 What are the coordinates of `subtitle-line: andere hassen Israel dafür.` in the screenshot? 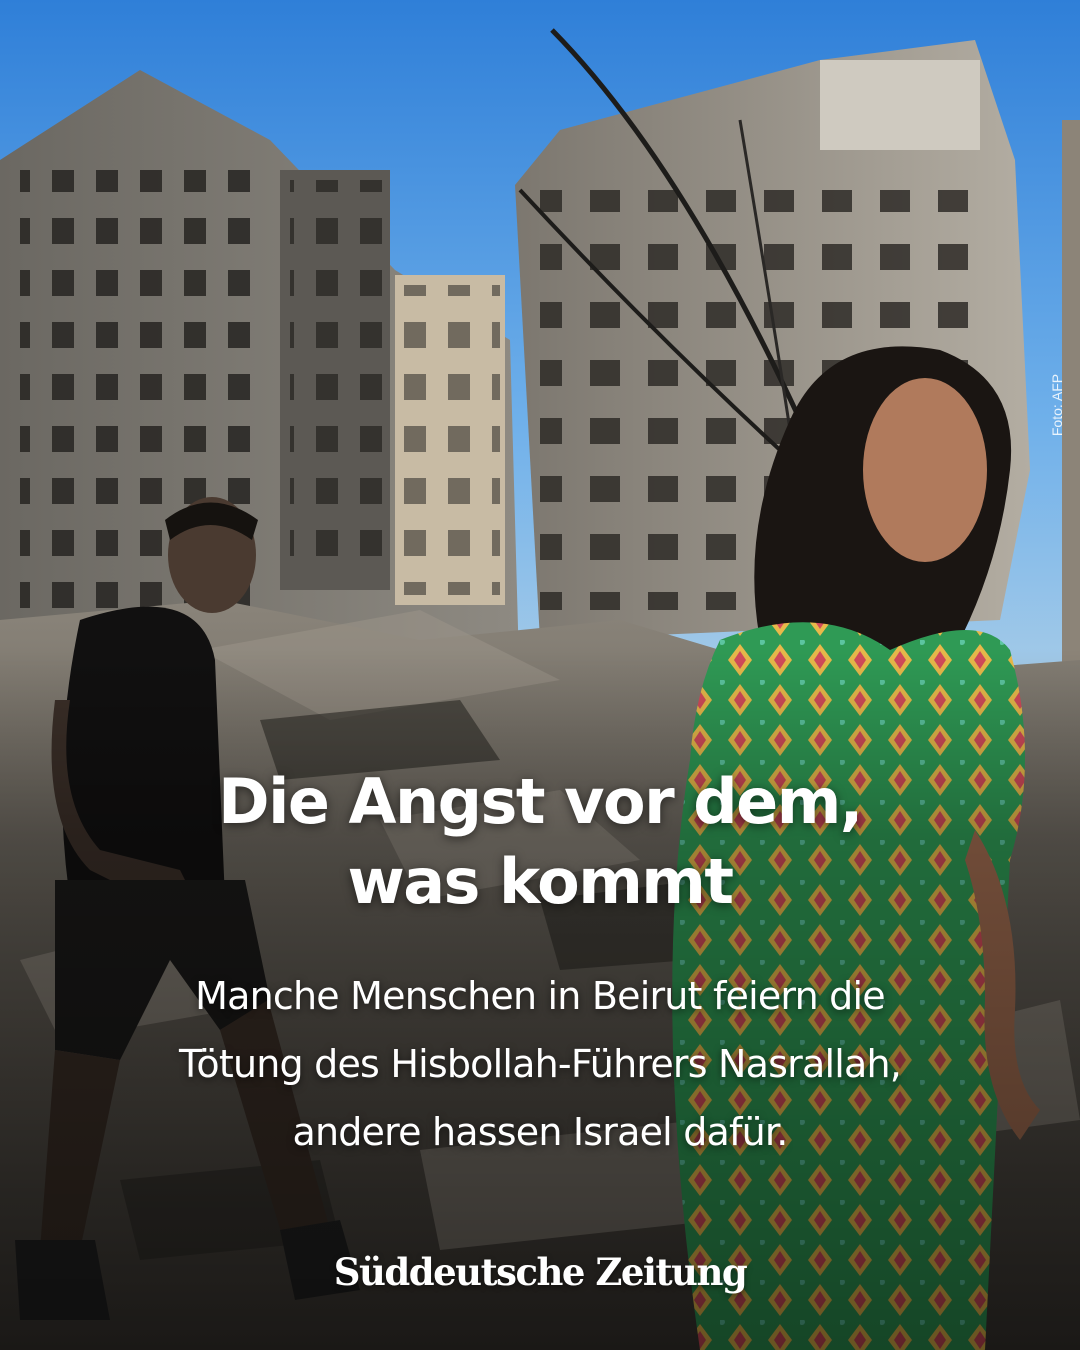 It's located at (540, 1132).